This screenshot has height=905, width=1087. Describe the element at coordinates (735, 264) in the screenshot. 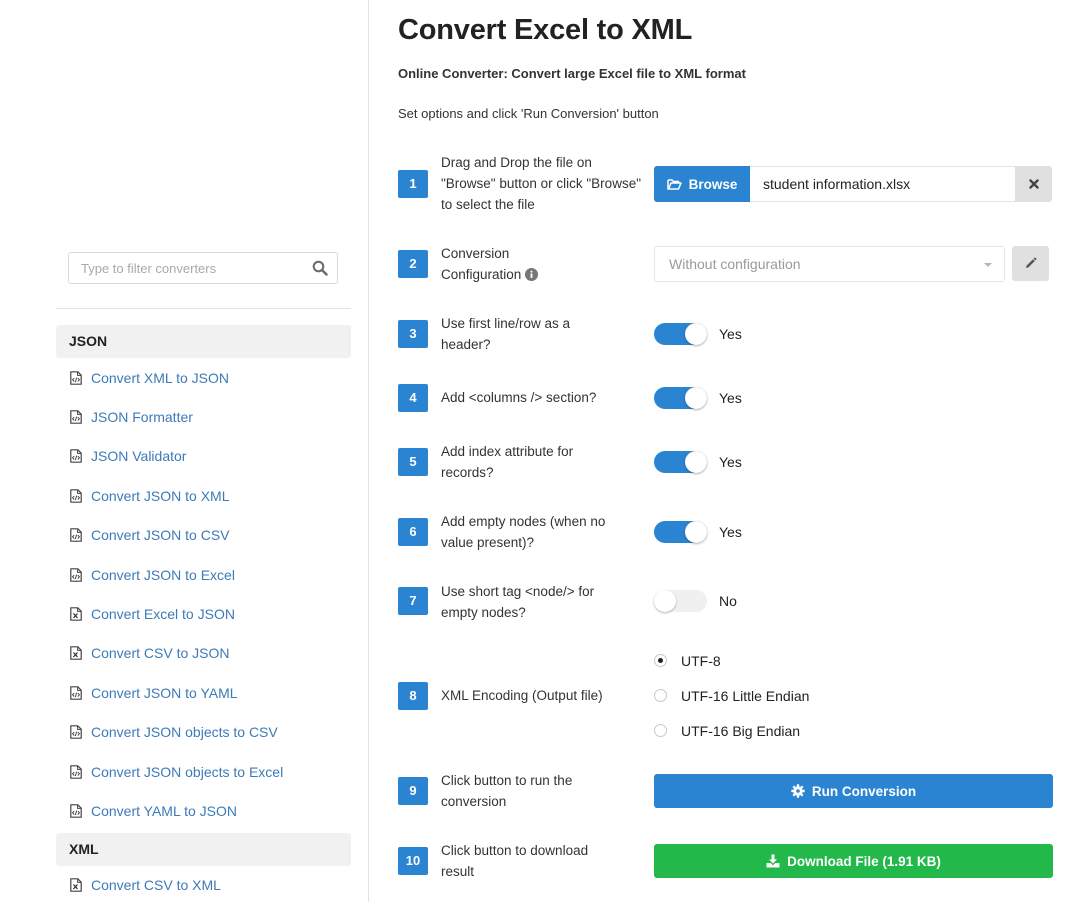

I see `configuration-select-value: Without configuration` at that location.